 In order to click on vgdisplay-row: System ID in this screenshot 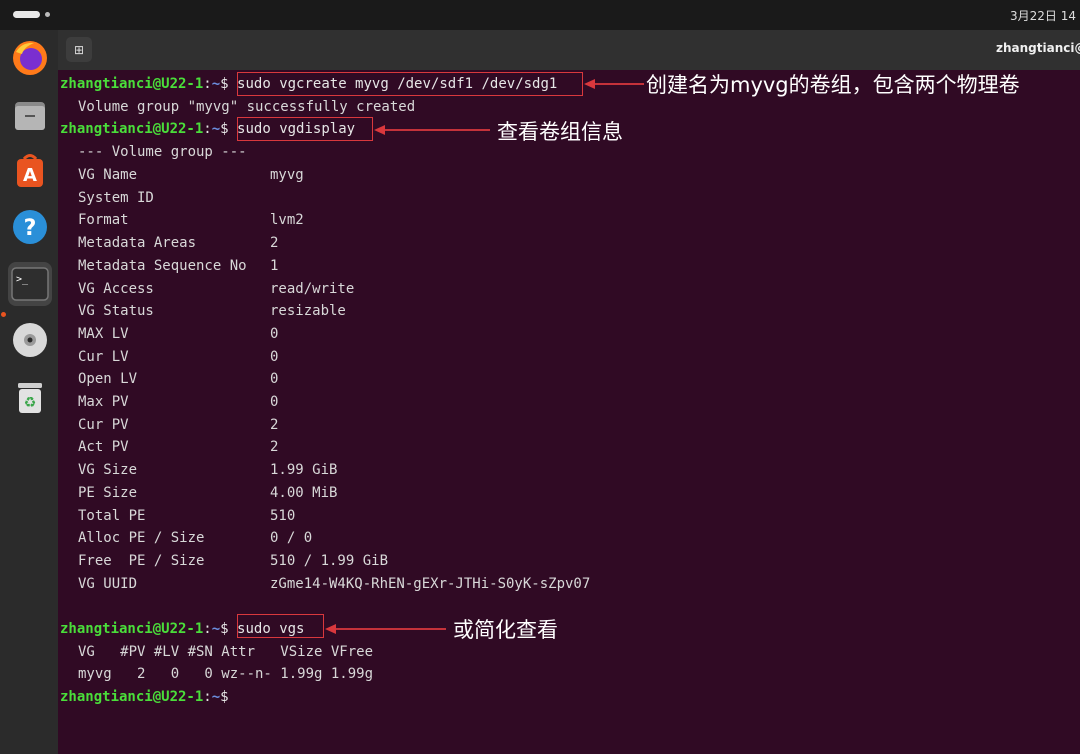, I will do `click(165, 198)`.